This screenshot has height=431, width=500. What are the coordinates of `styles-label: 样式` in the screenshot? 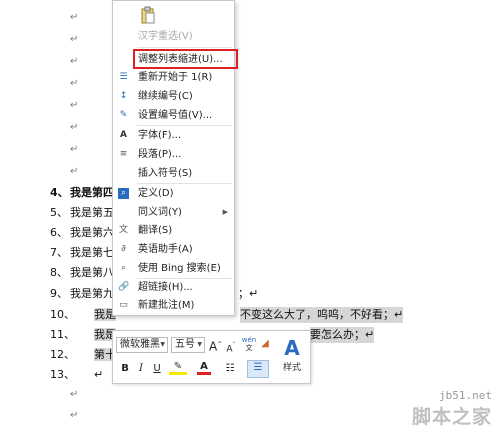 It's located at (291, 368).